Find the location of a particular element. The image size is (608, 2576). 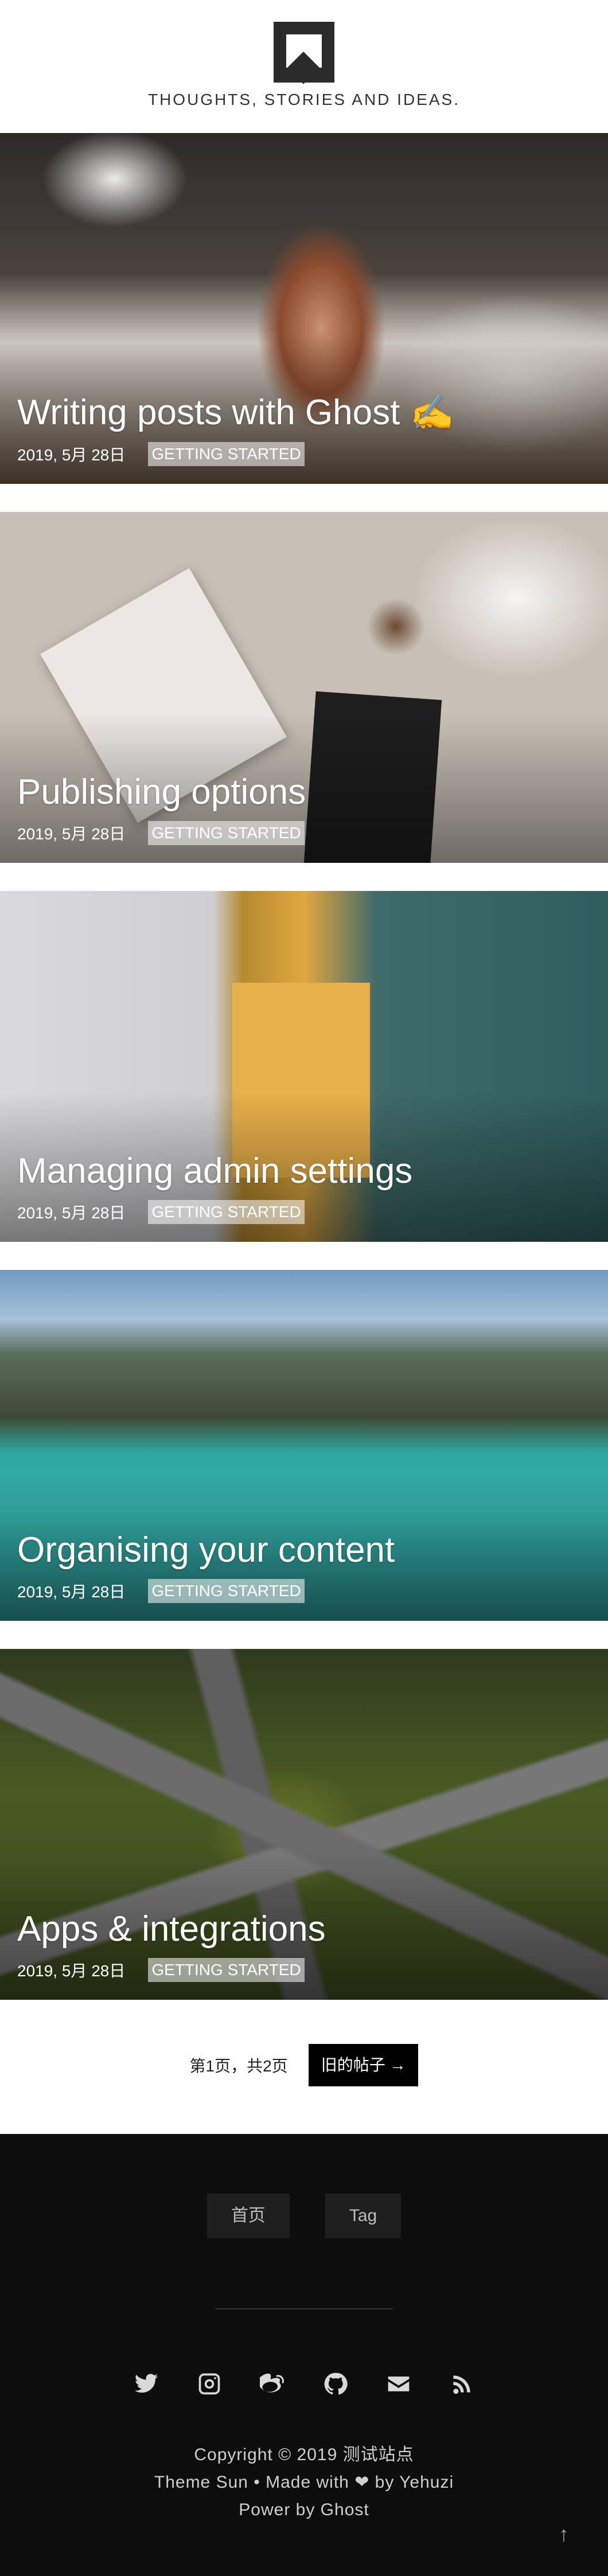

footer-divider is located at coordinates (304, 2308).